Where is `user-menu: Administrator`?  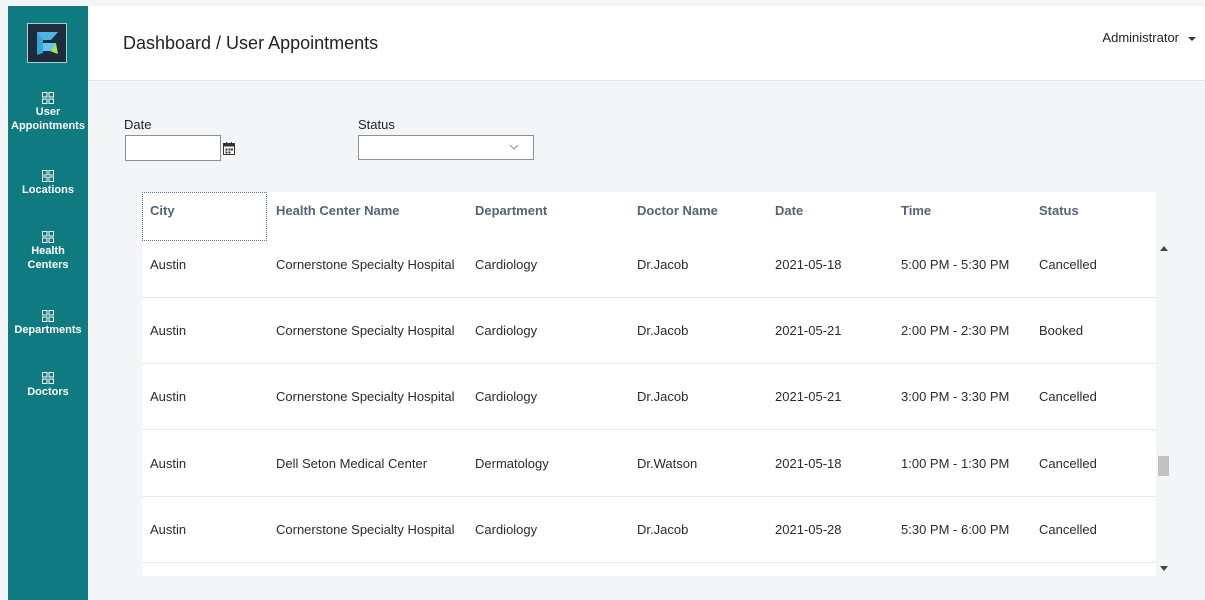
user-menu: Administrator is located at coordinates (1149, 37).